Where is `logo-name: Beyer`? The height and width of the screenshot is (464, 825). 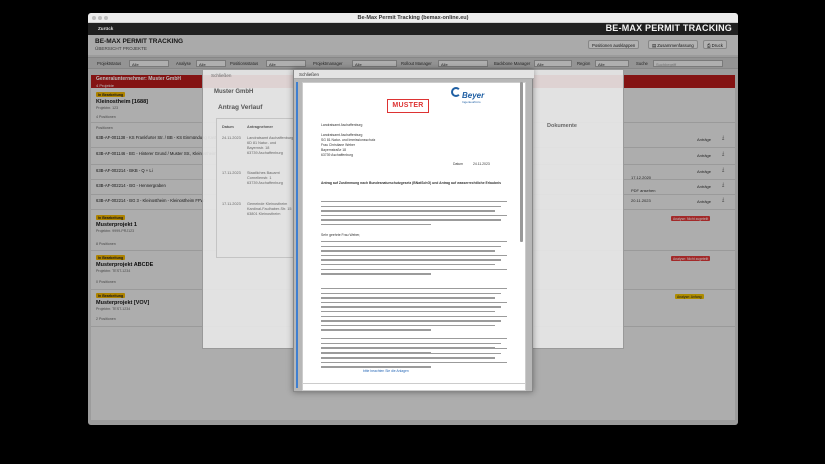
logo-name: Beyer is located at coordinates (473, 95).